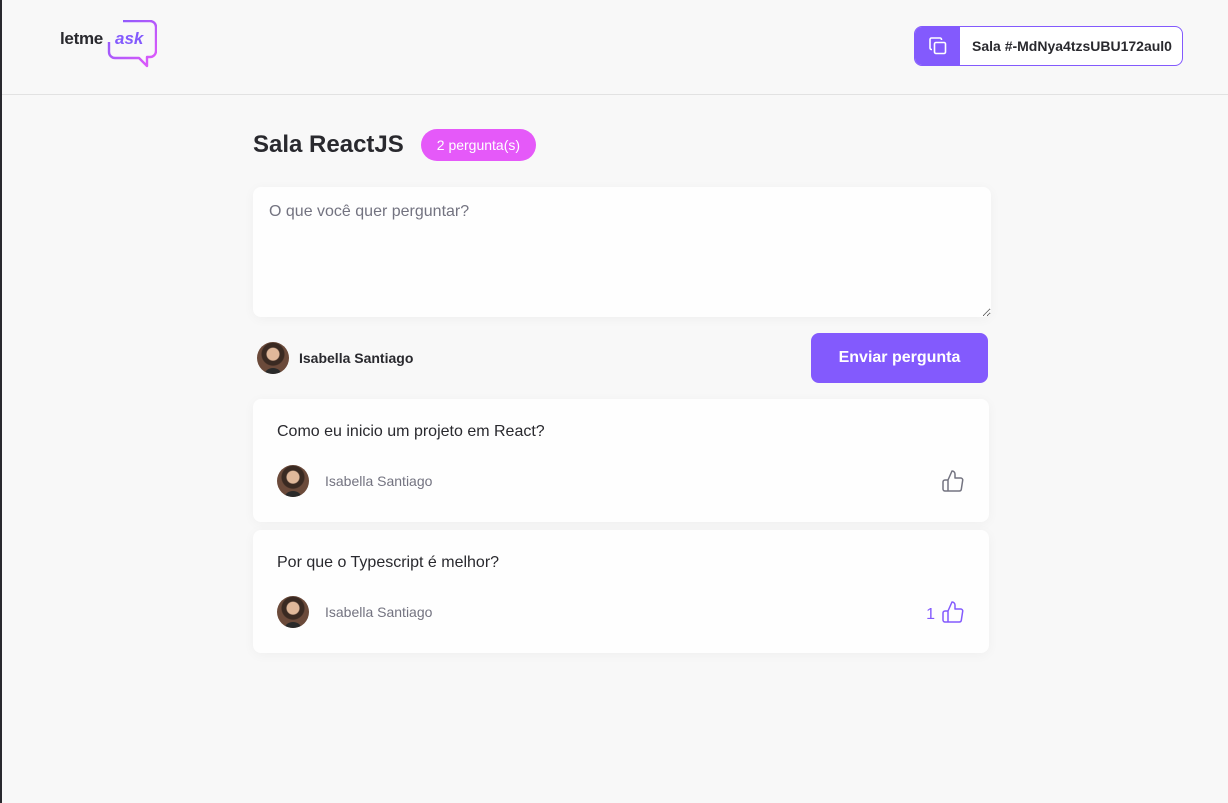  I want to click on question-count-badge: 2 pergunta(s), so click(478, 145).